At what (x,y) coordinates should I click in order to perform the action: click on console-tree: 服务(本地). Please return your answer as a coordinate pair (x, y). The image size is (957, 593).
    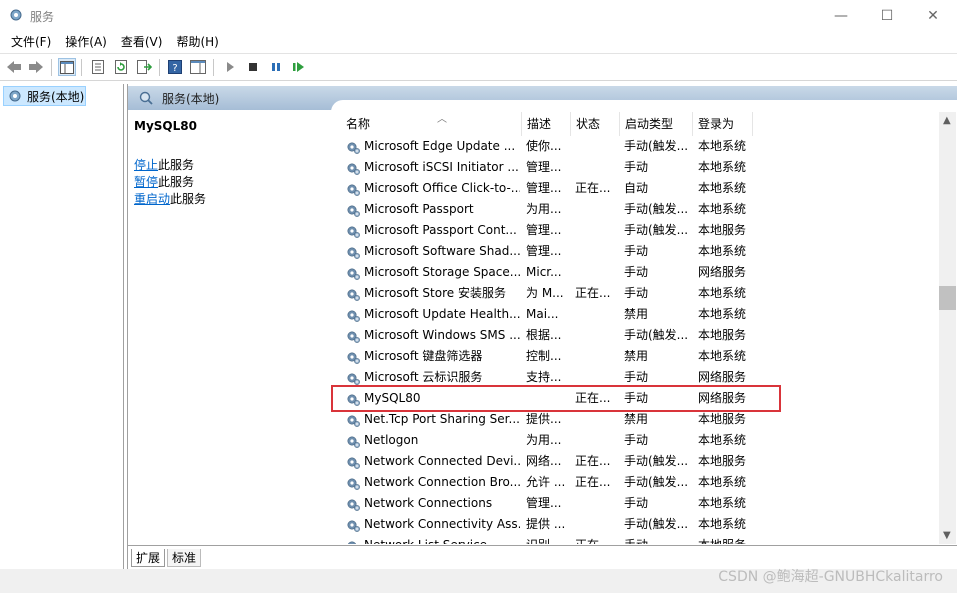
    Looking at the image, I should click on (62, 338).